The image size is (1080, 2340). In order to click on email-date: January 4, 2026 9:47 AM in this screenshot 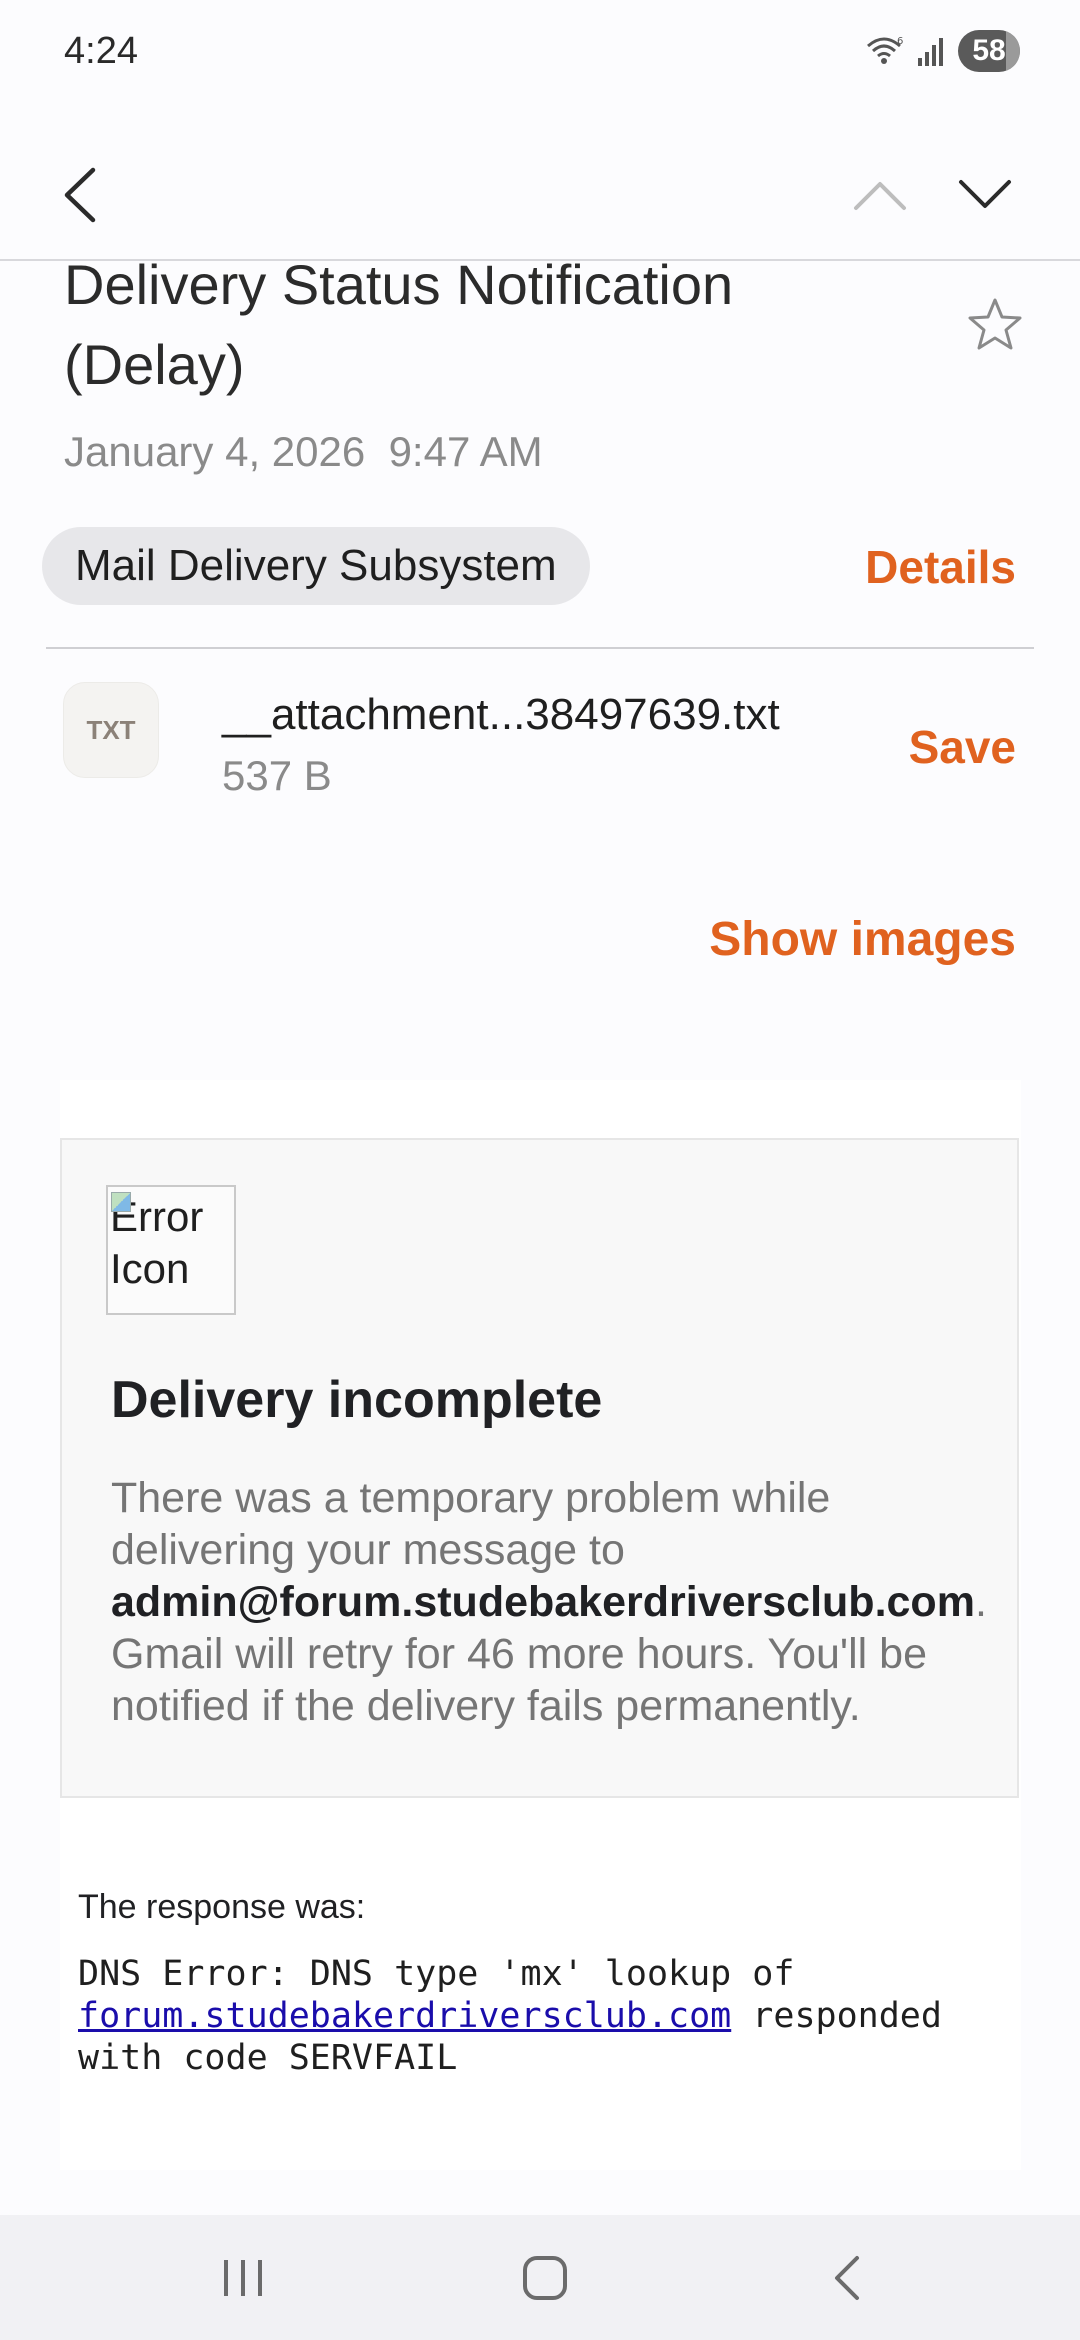, I will do `click(303, 452)`.